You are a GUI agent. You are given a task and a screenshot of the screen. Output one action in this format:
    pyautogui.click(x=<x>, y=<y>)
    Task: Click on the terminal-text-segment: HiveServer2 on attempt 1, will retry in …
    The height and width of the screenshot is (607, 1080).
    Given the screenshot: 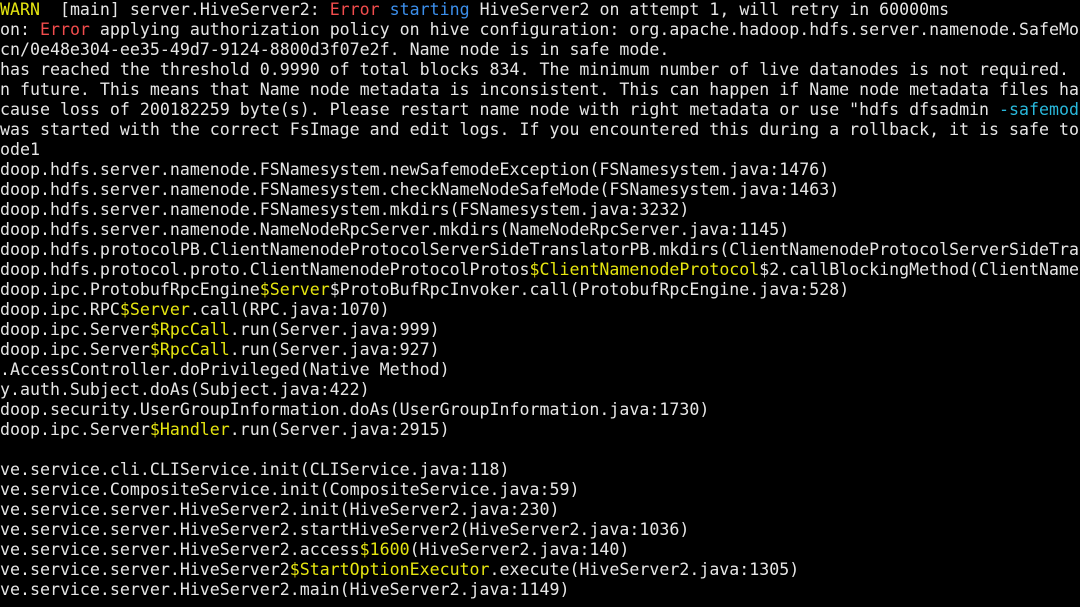 What is the action you would take?
    pyautogui.click(x=709, y=9)
    